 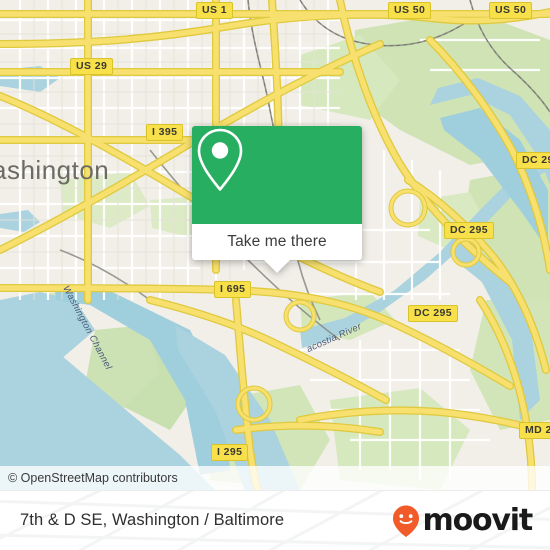 I want to click on road-shield-us-50-a: US 50, so click(x=410, y=10).